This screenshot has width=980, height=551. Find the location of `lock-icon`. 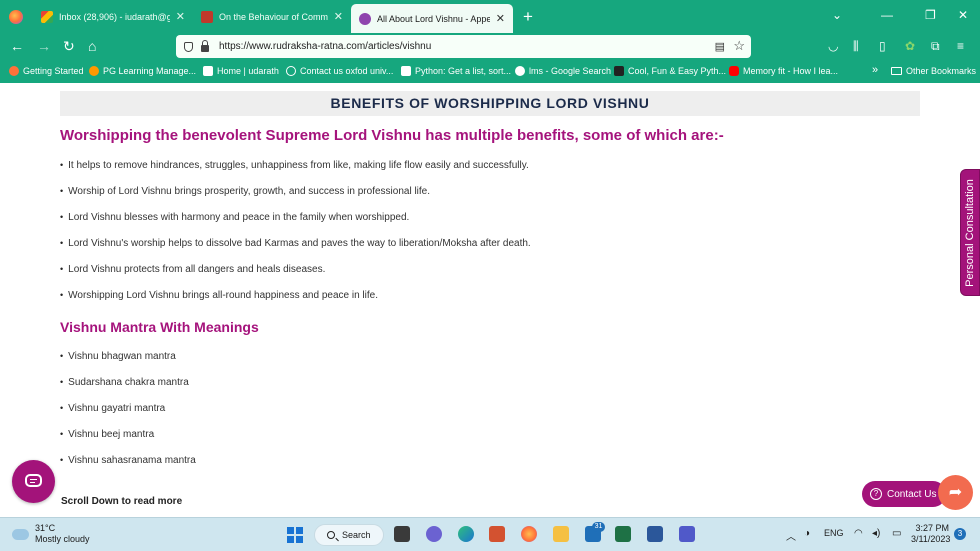

lock-icon is located at coordinates (205, 45).